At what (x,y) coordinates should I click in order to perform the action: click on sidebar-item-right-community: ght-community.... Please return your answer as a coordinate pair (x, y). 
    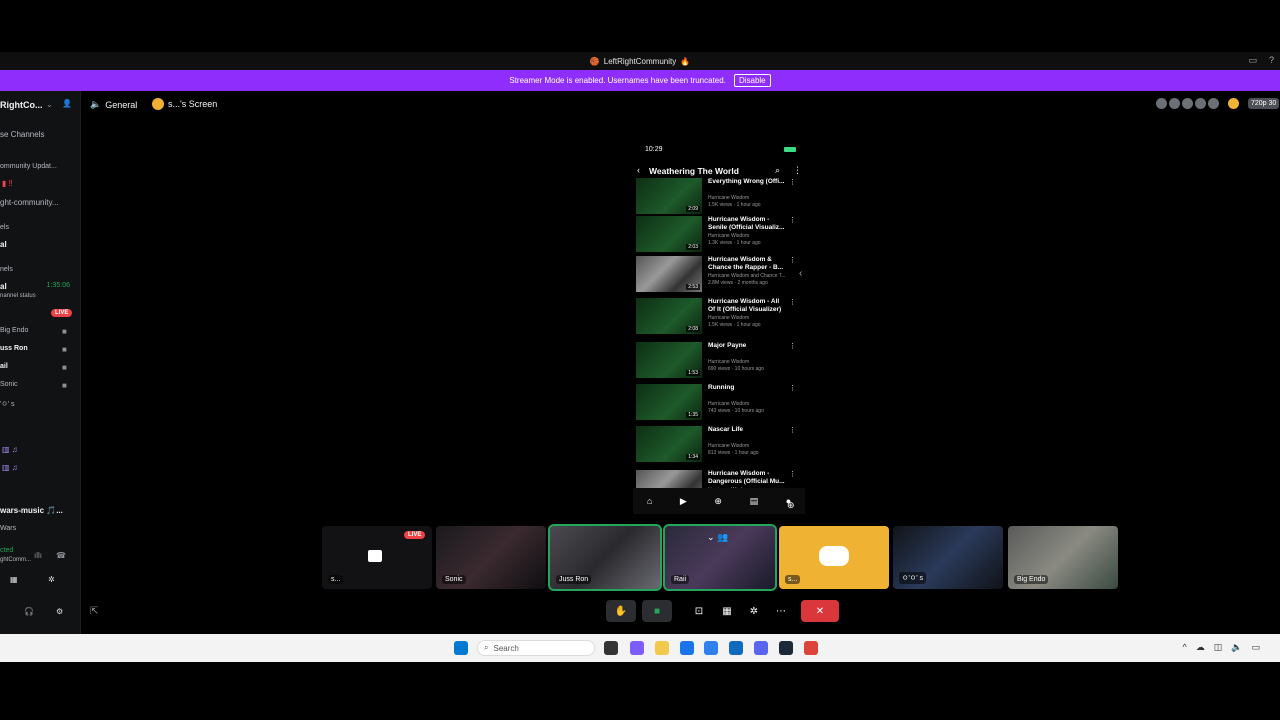
    Looking at the image, I should click on (29, 202).